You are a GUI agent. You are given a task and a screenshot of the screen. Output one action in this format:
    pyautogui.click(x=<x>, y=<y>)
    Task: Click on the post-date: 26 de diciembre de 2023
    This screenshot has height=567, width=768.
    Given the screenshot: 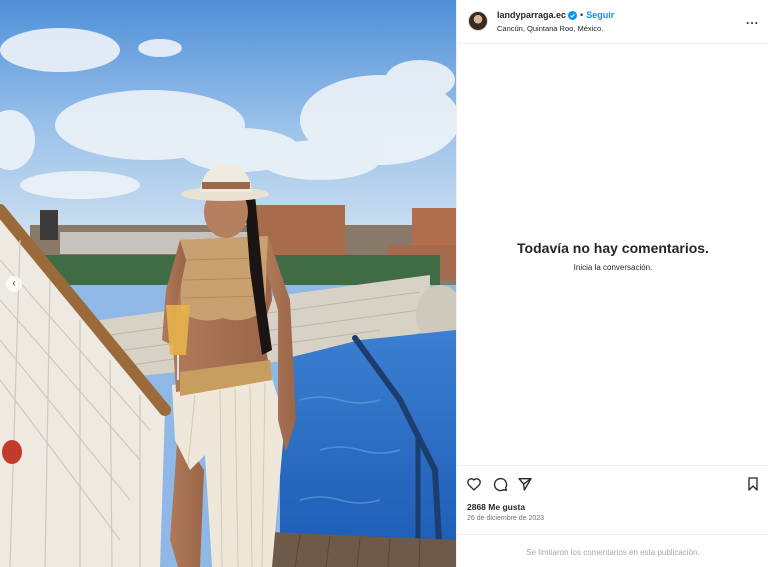 What is the action you would take?
    pyautogui.click(x=506, y=518)
    